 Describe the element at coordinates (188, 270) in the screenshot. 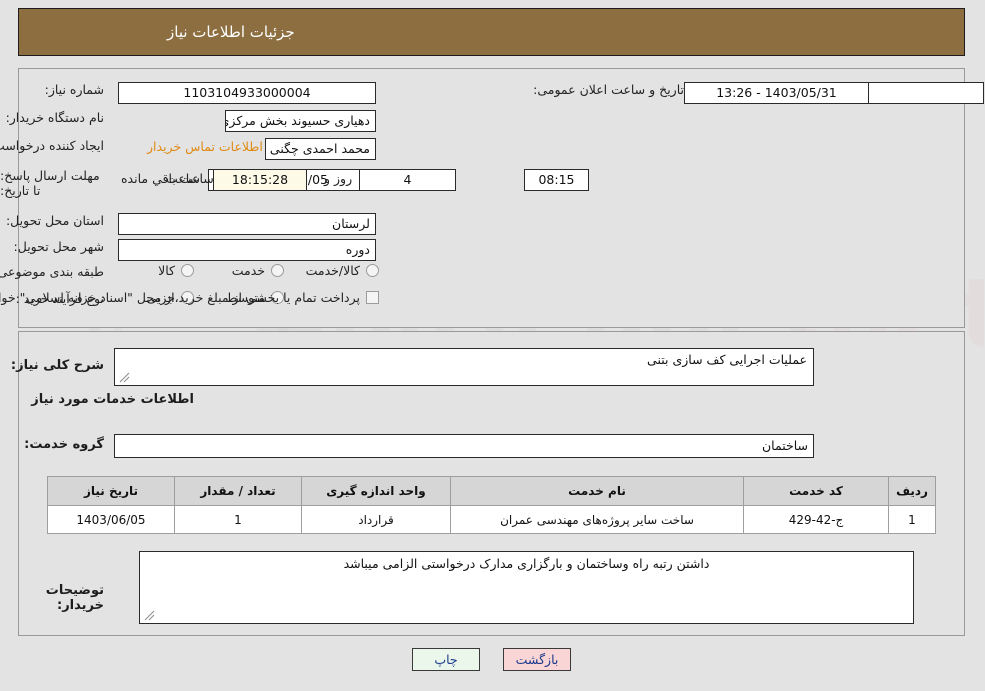

I see `radio-kala-icon` at that location.